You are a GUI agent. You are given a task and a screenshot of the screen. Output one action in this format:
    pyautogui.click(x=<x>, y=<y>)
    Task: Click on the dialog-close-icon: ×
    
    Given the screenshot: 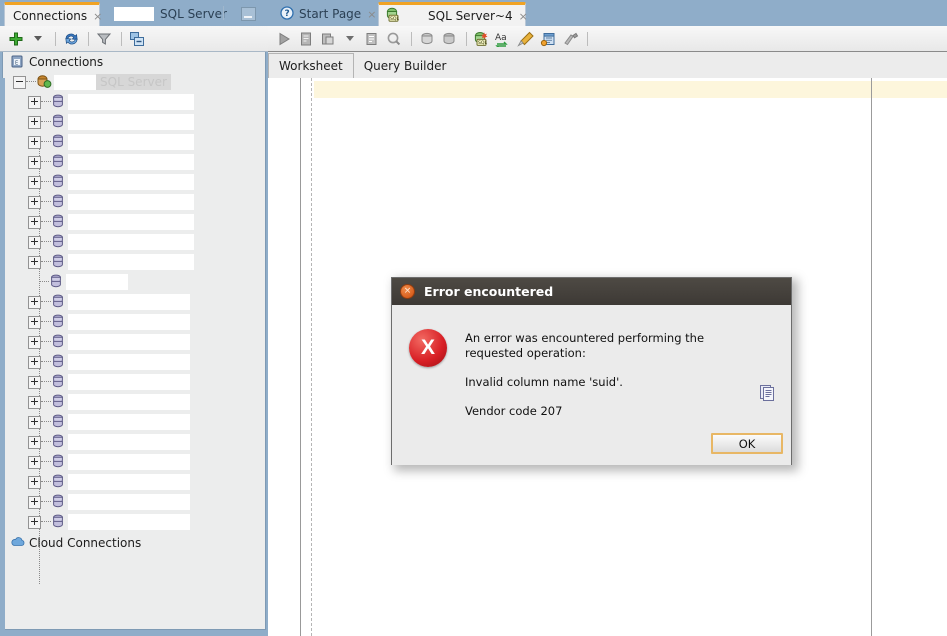 What is the action you would take?
    pyautogui.click(x=407, y=291)
    